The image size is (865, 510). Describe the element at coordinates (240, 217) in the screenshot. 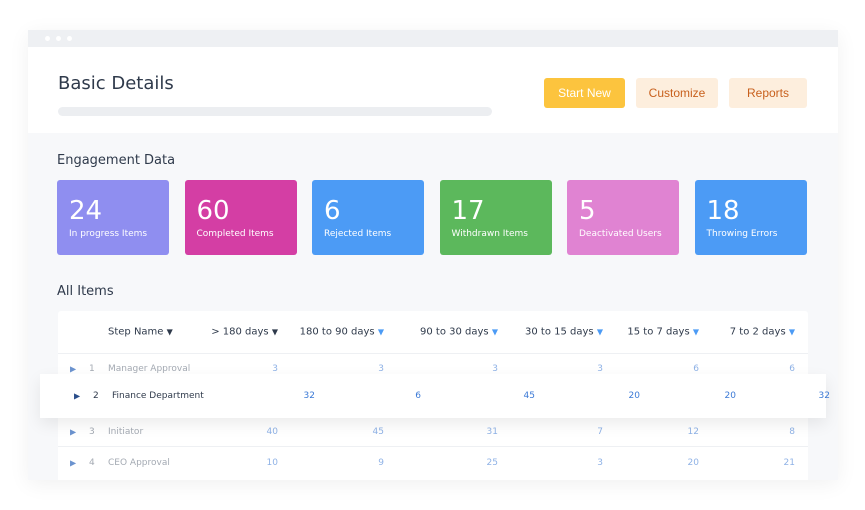

I see `stat-card: 60 Completed Items` at that location.